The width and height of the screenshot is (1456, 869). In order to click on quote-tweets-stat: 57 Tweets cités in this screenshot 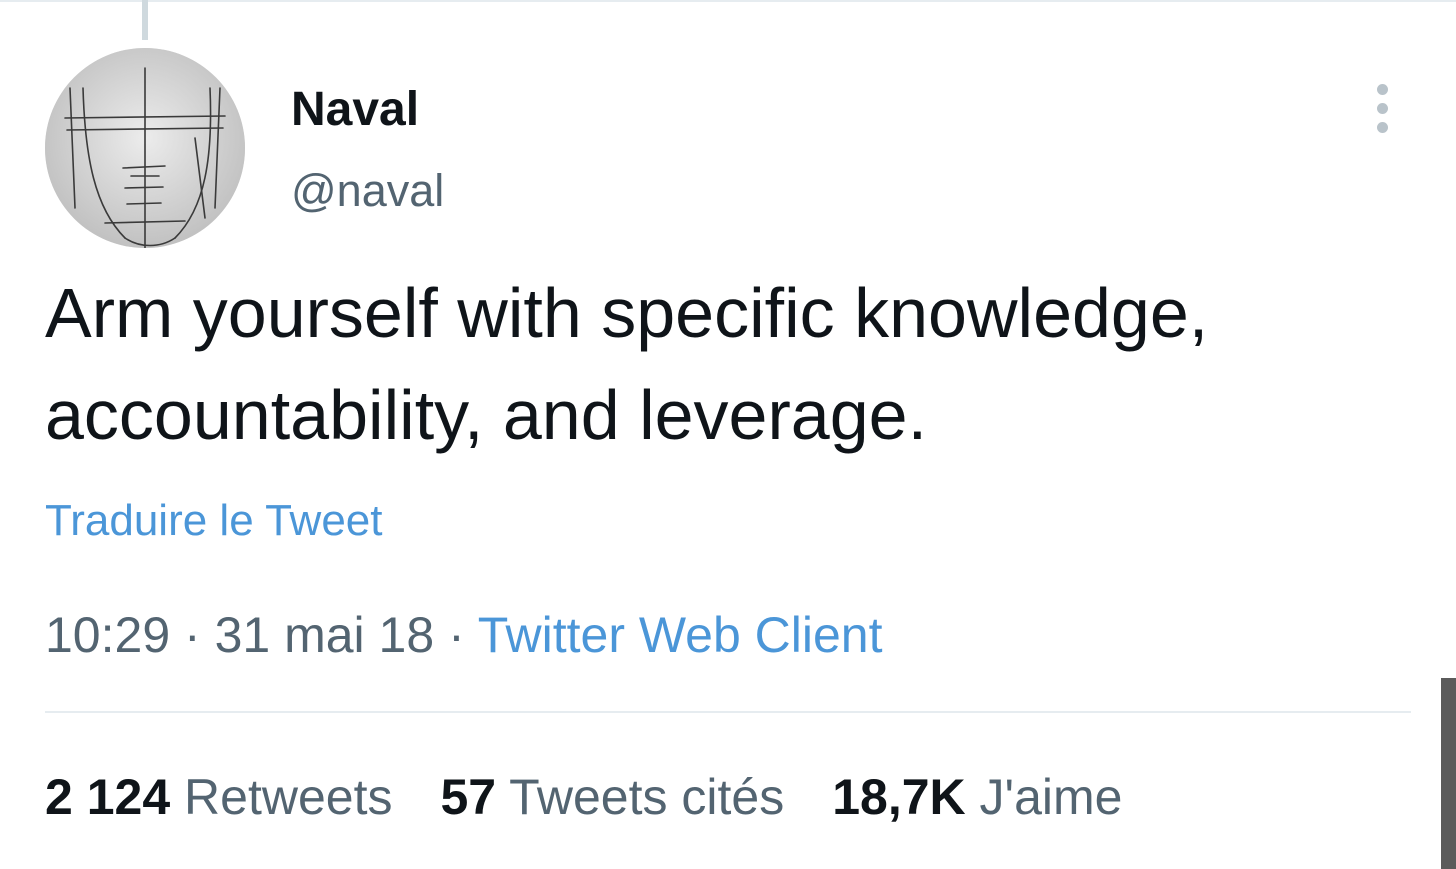, I will do `click(612, 797)`.